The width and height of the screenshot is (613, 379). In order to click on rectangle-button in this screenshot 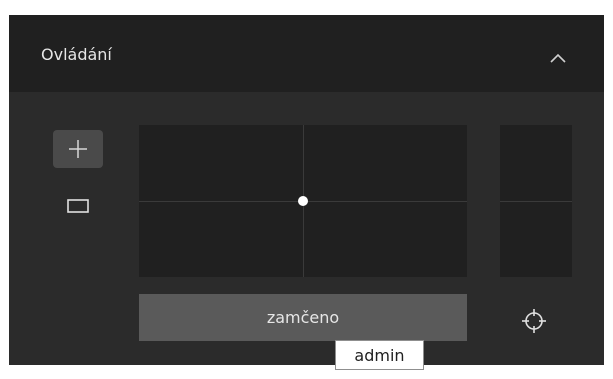, I will do `click(78, 206)`.